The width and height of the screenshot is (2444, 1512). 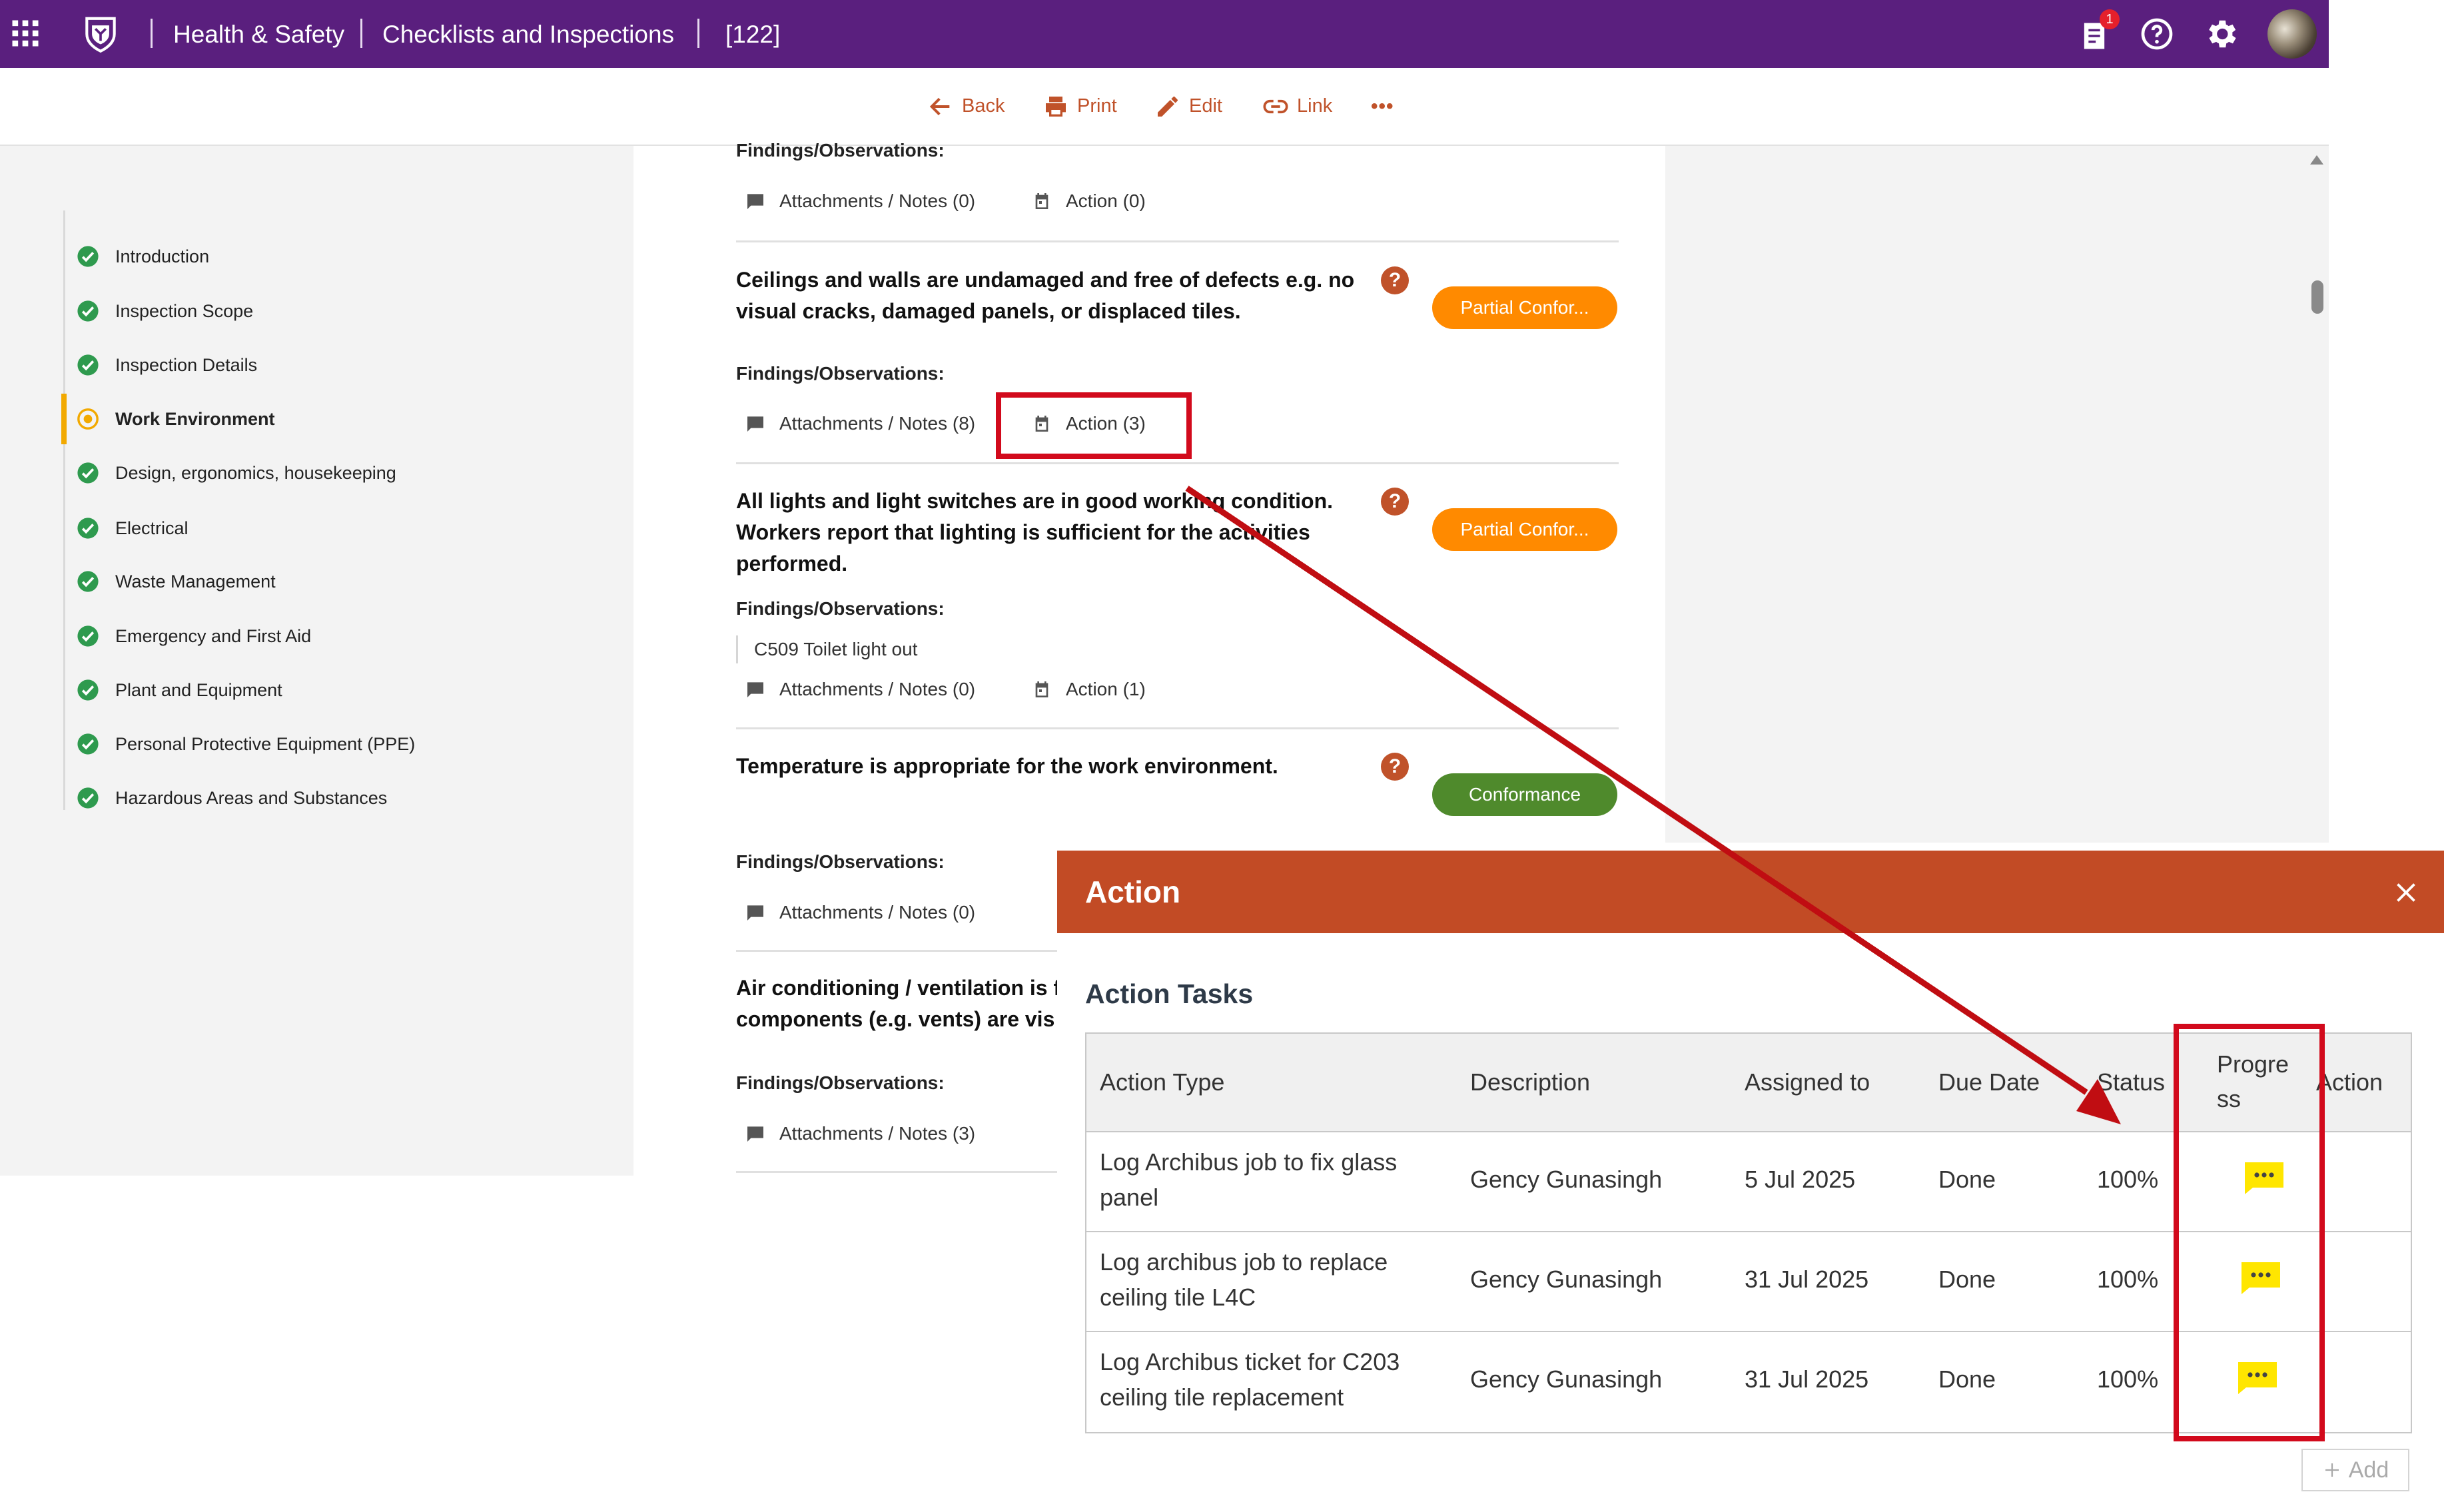 What do you see at coordinates (213, 636) in the screenshot?
I see `sidebar-item-label: Emergency and First Aid` at bounding box center [213, 636].